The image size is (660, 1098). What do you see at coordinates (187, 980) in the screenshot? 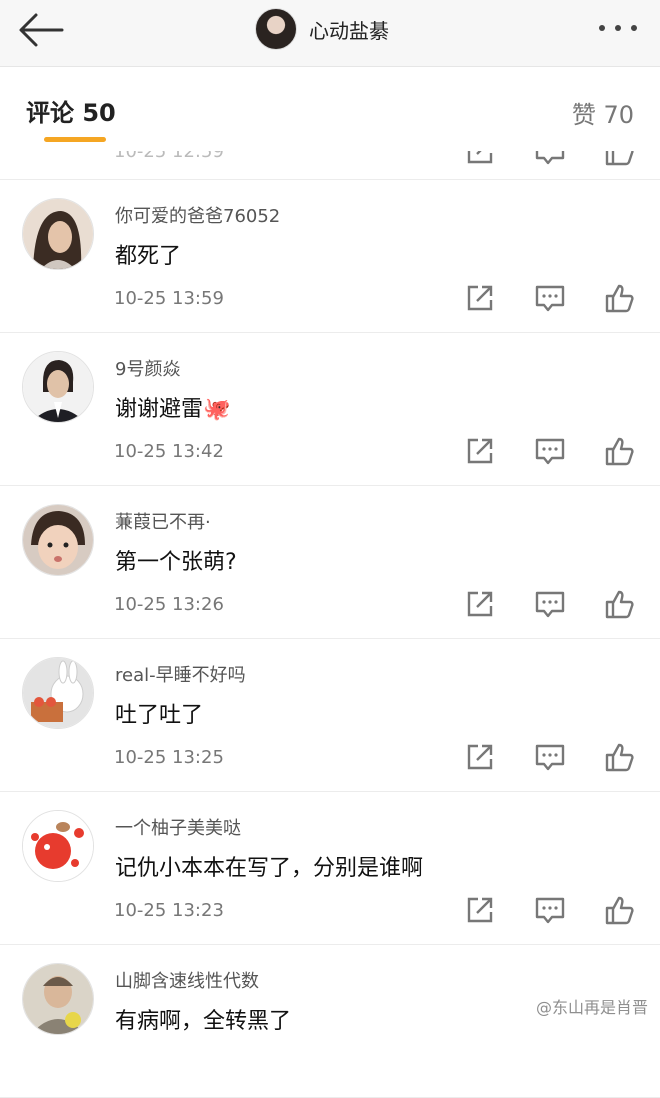
I see `username: 山脚含速线性代数` at bounding box center [187, 980].